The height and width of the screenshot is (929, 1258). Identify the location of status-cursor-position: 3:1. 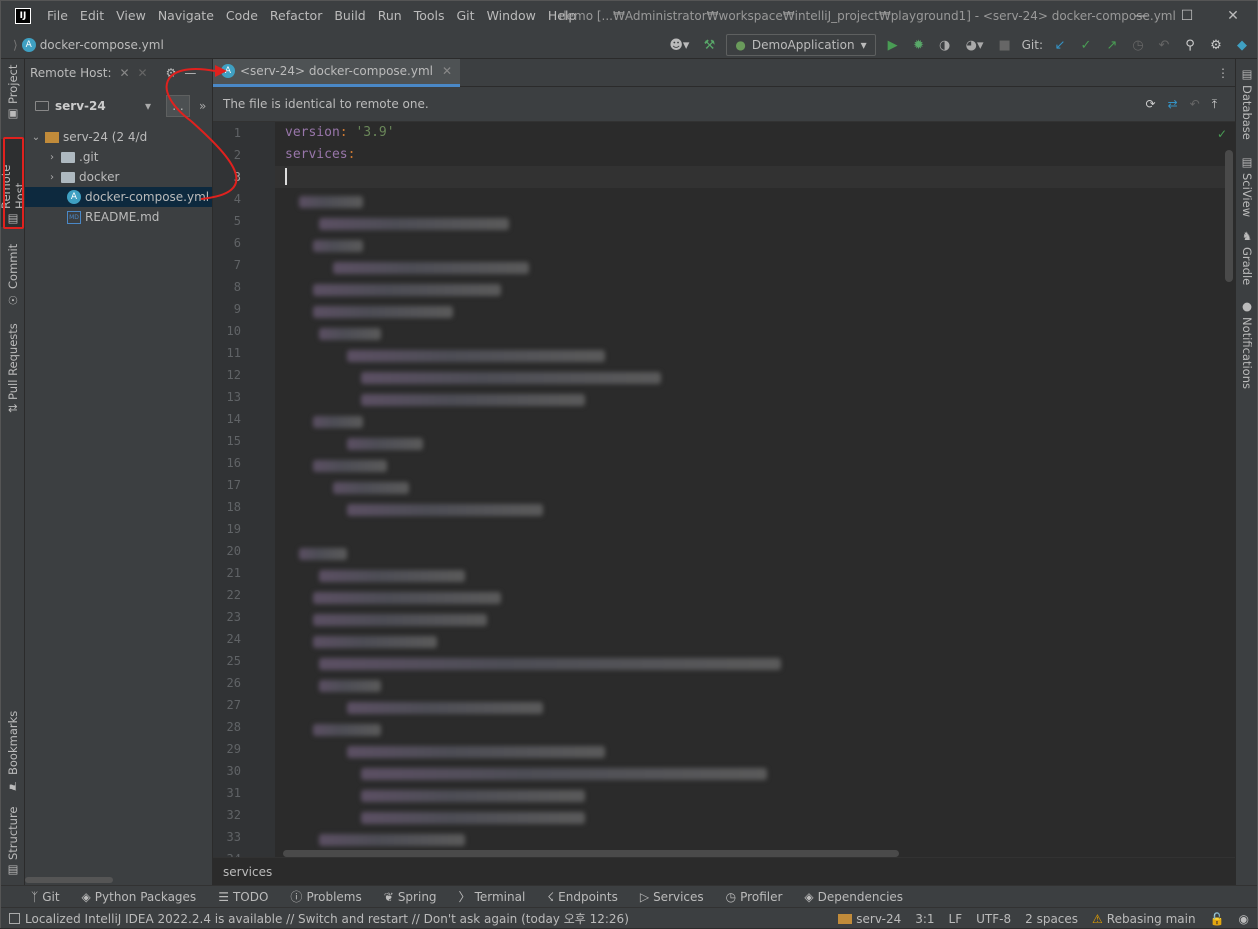
(924, 919).